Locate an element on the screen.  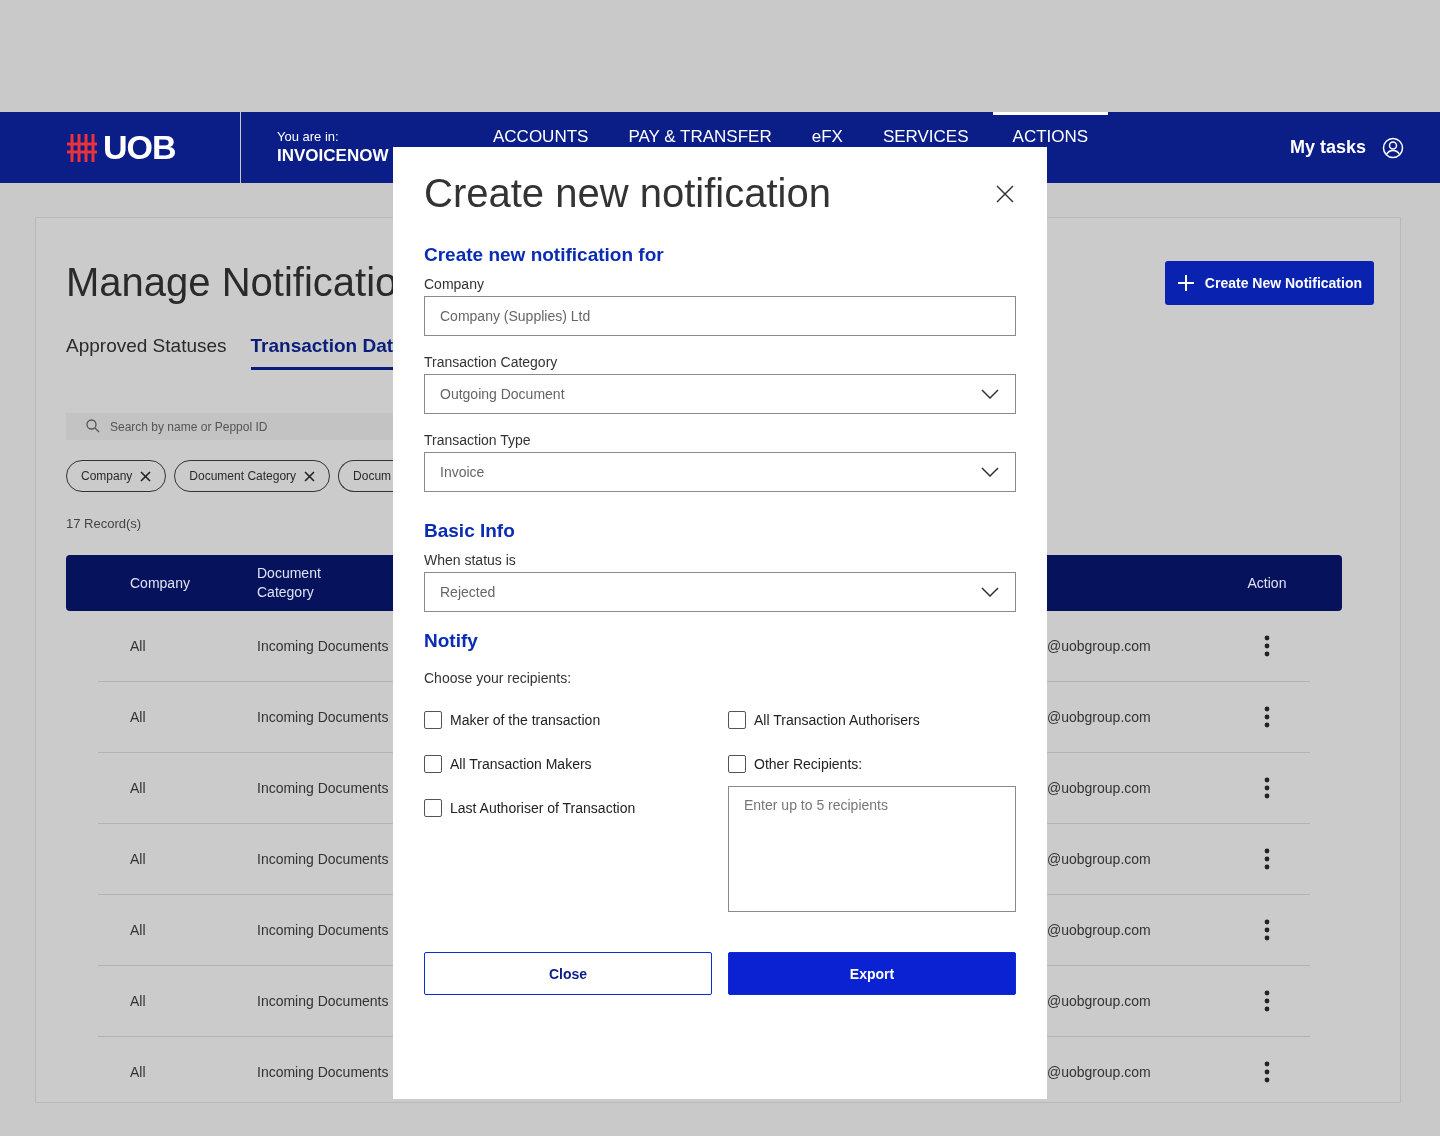
checkbox-label: All Transaction Makers is located at coordinates (521, 764).